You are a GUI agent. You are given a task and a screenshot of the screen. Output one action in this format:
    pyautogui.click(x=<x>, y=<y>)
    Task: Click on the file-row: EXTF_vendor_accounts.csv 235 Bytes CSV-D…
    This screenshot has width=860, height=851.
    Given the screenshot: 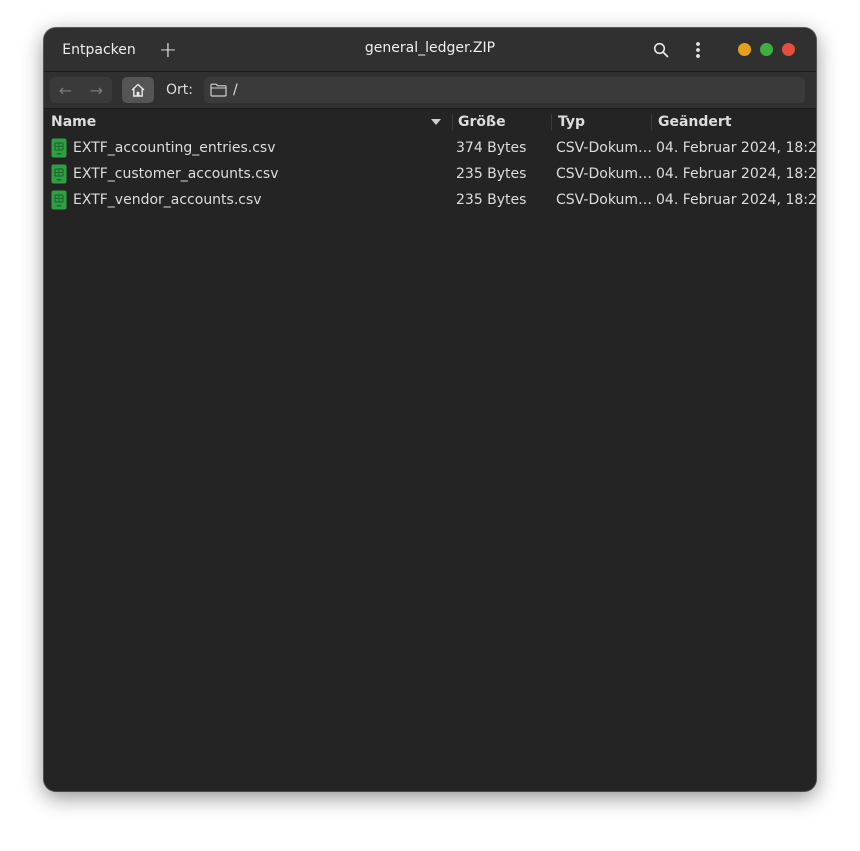 What is the action you would take?
    pyautogui.click(x=430, y=200)
    